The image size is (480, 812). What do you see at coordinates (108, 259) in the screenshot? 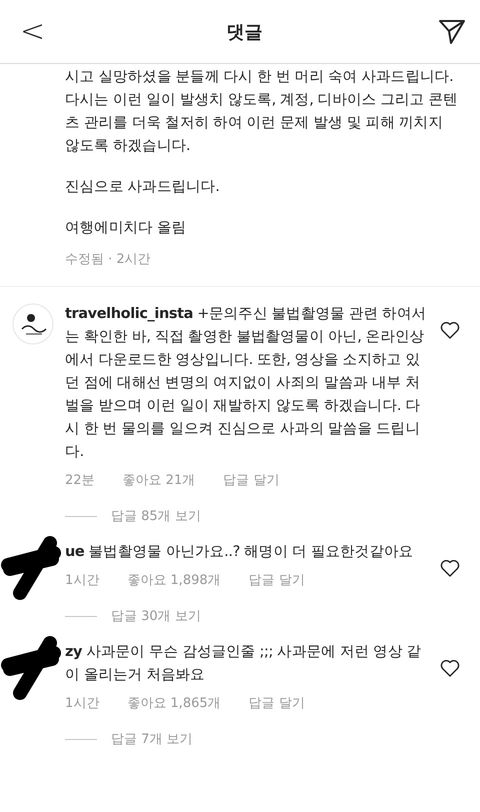
I see `edited-time: 수정됨 · 2시간` at bounding box center [108, 259].